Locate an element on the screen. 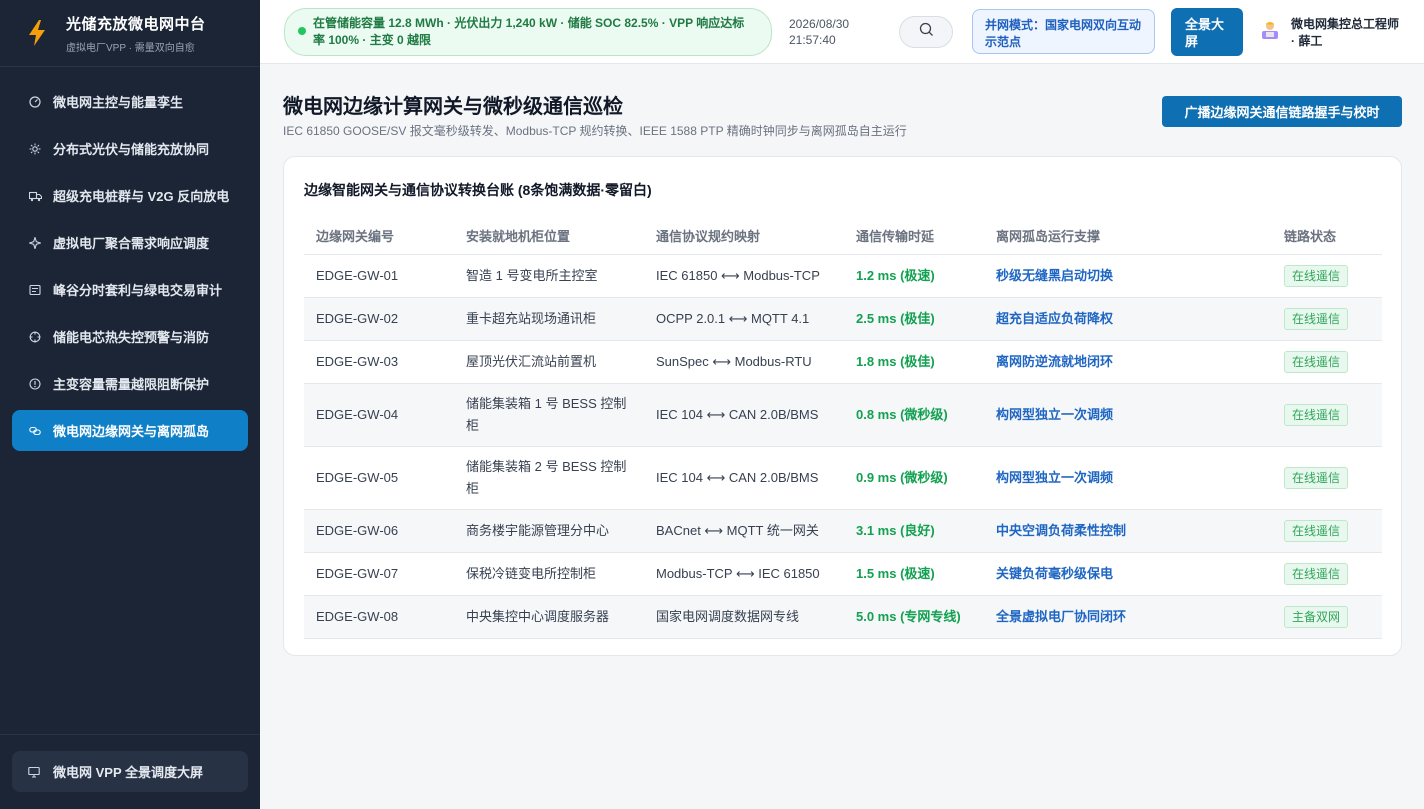  sidebar-item-peak-valley-trading: 峰谷分时套利与绿电交易审计 is located at coordinates (130, 289).